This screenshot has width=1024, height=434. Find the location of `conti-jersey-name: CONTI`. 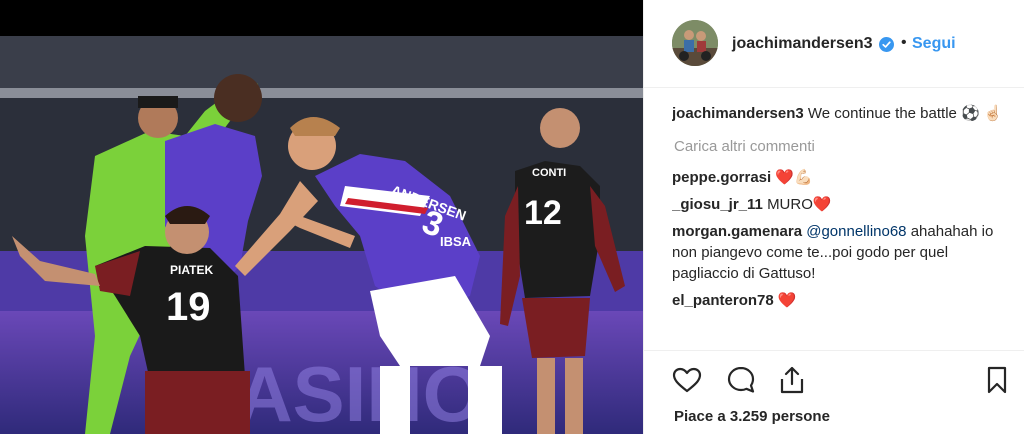

conti-jersey-name: CONTI is located at coordinates (549, 173).